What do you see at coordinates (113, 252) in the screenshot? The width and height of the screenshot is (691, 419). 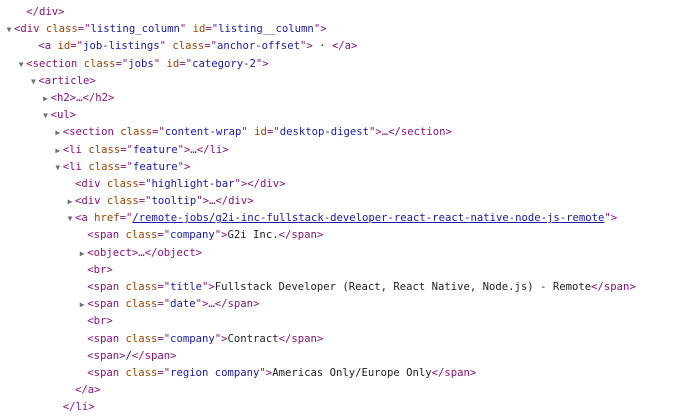 I see `tag-token: <object>` at bounding box center [113, 252].